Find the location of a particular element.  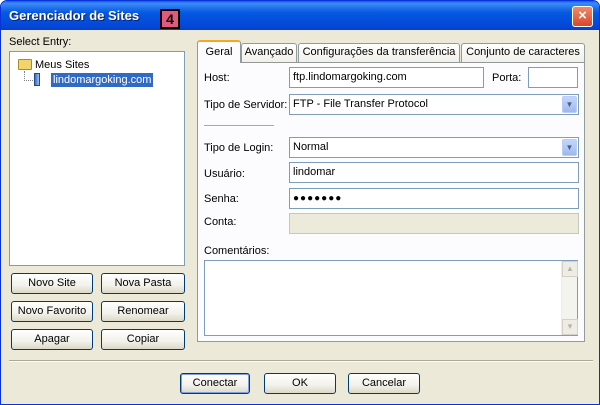

comentarios-scrollbar: ▲ ▼ is located at coordinates (569, 298).